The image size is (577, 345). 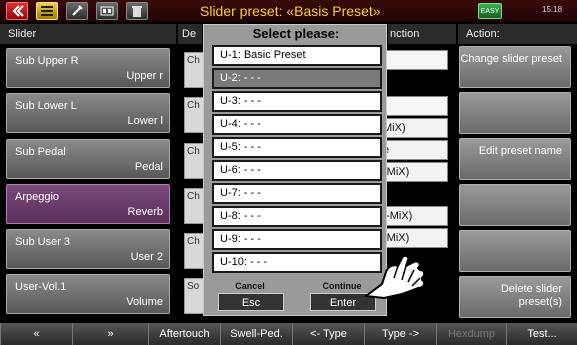 I want to click on preset-item: U-10: - - -, so click(x=297, y=262).